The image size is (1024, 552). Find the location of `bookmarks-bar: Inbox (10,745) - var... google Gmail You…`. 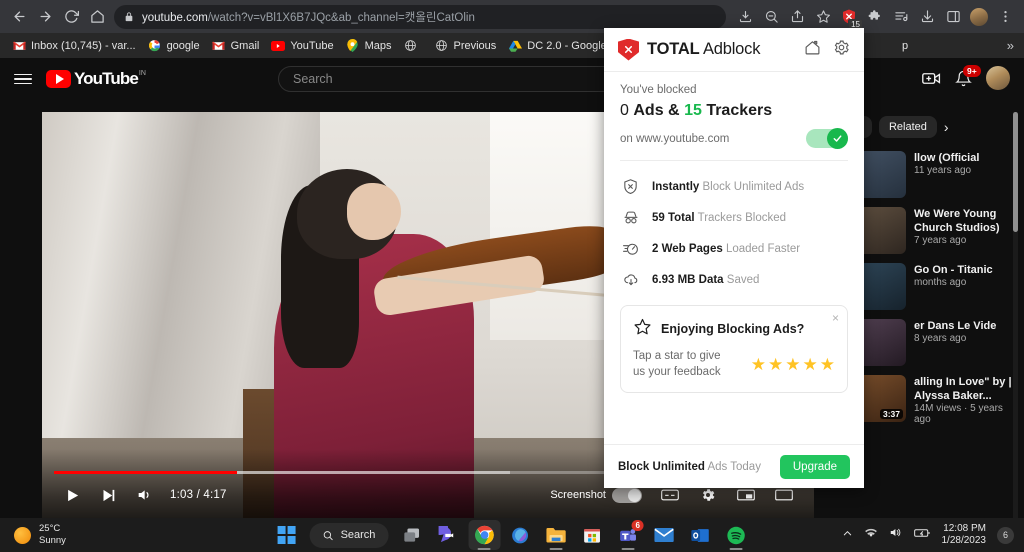

bookmarks-bar: Inbox (10,745) - var... google Gmail You… is located at coordinates (512, 45).